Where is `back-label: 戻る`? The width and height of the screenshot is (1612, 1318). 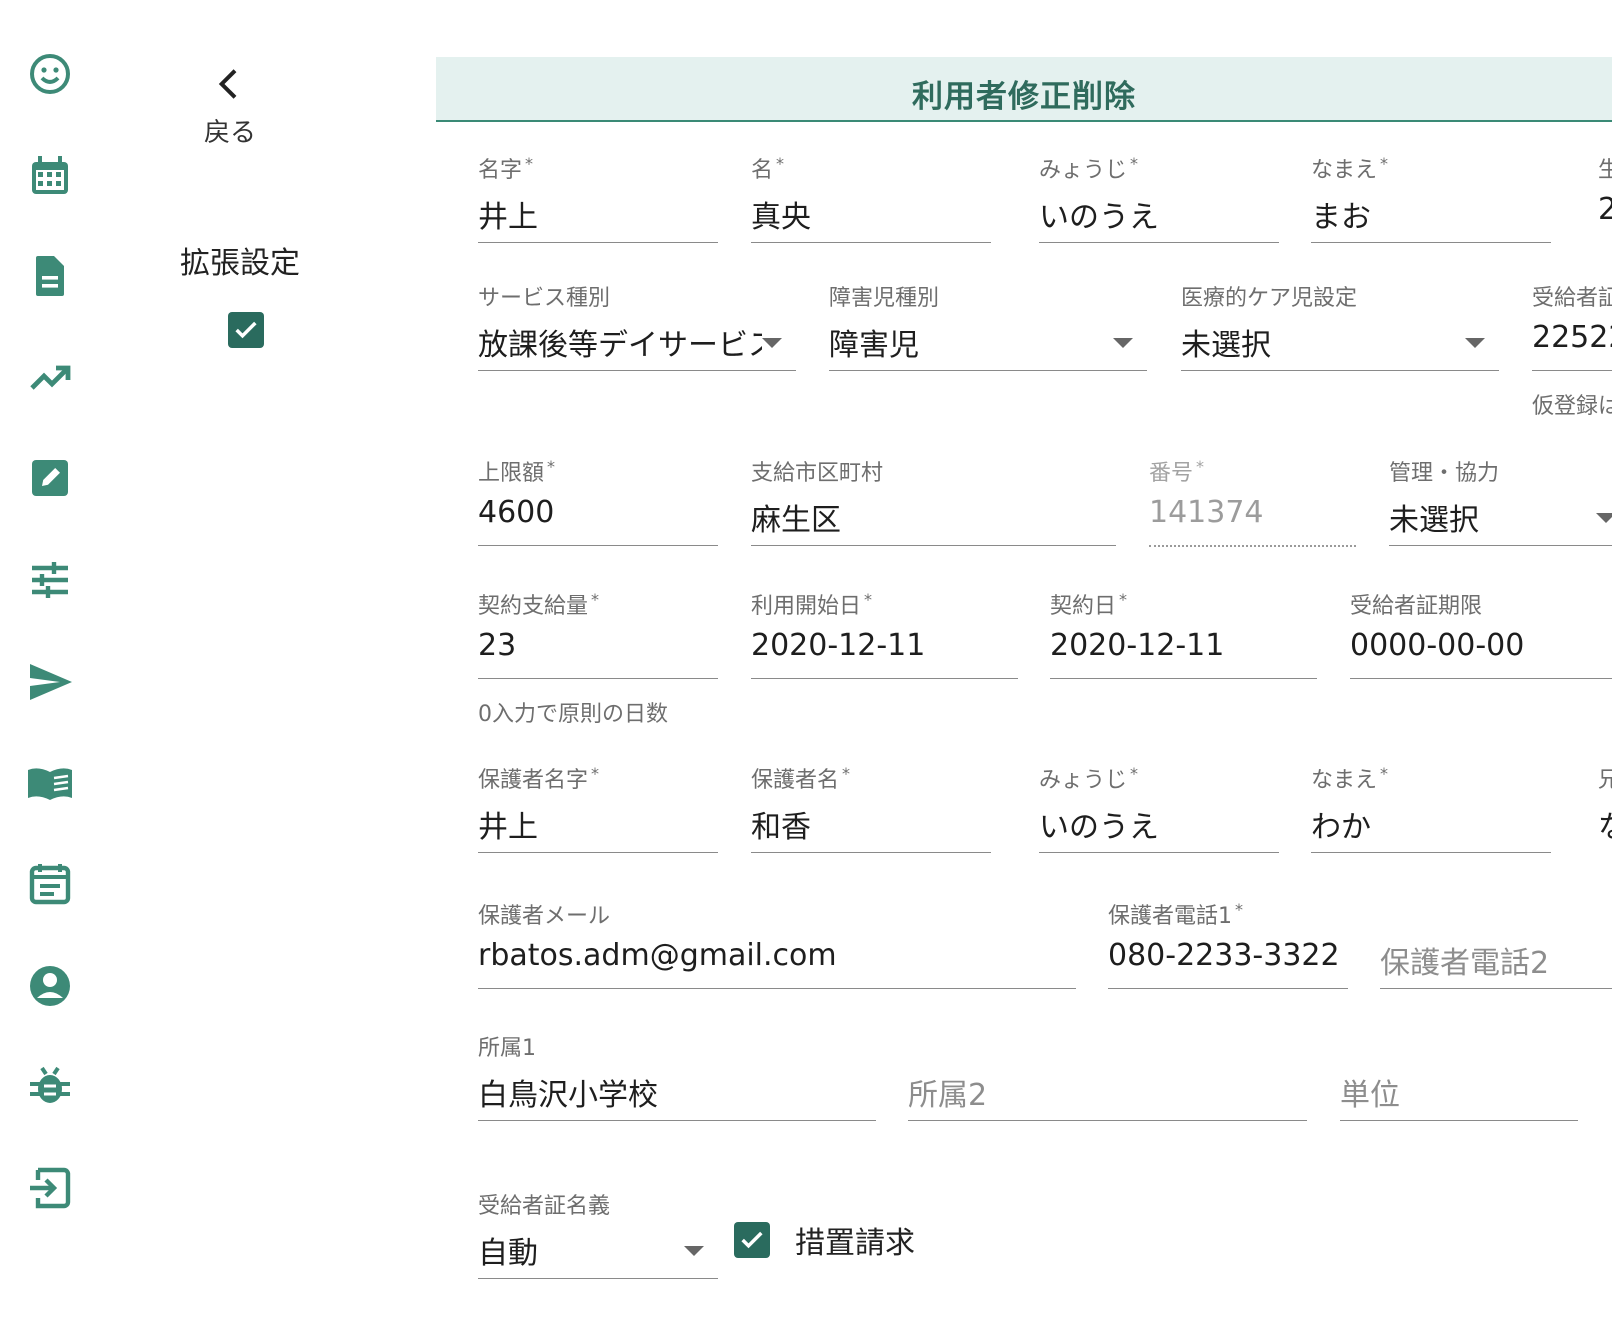
back-label: 戻る is located at coordinates (229, 133).